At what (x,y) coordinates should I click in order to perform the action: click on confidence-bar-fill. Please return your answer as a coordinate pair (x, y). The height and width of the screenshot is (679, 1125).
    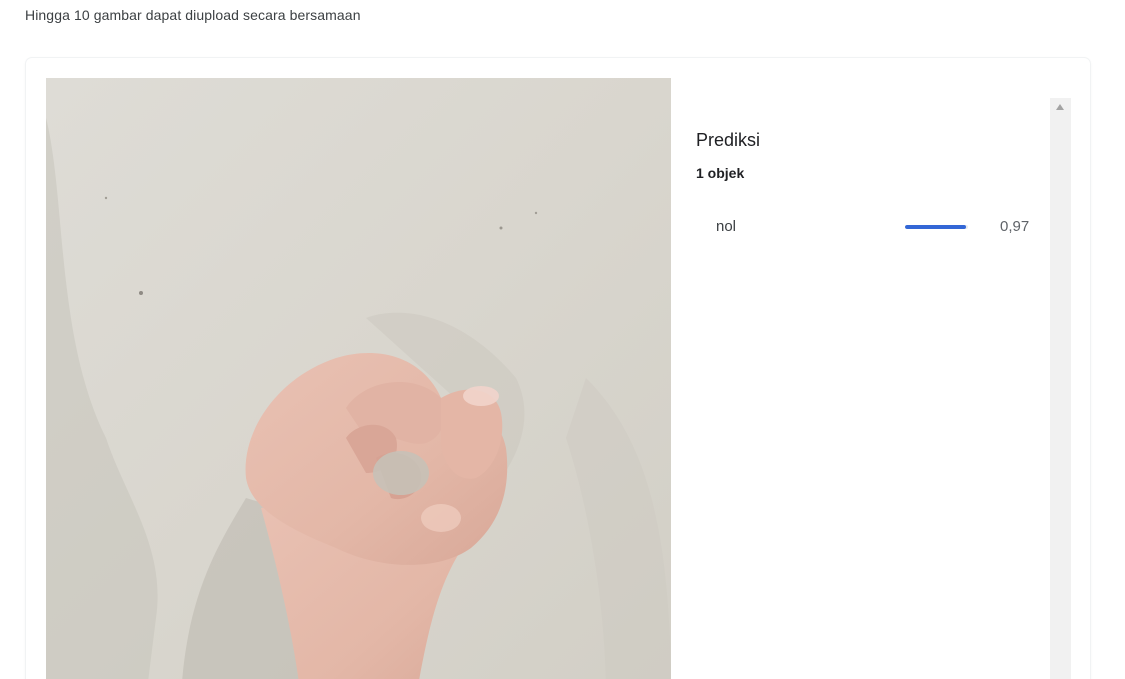
    Looking at the image, I should click on (936, 227).